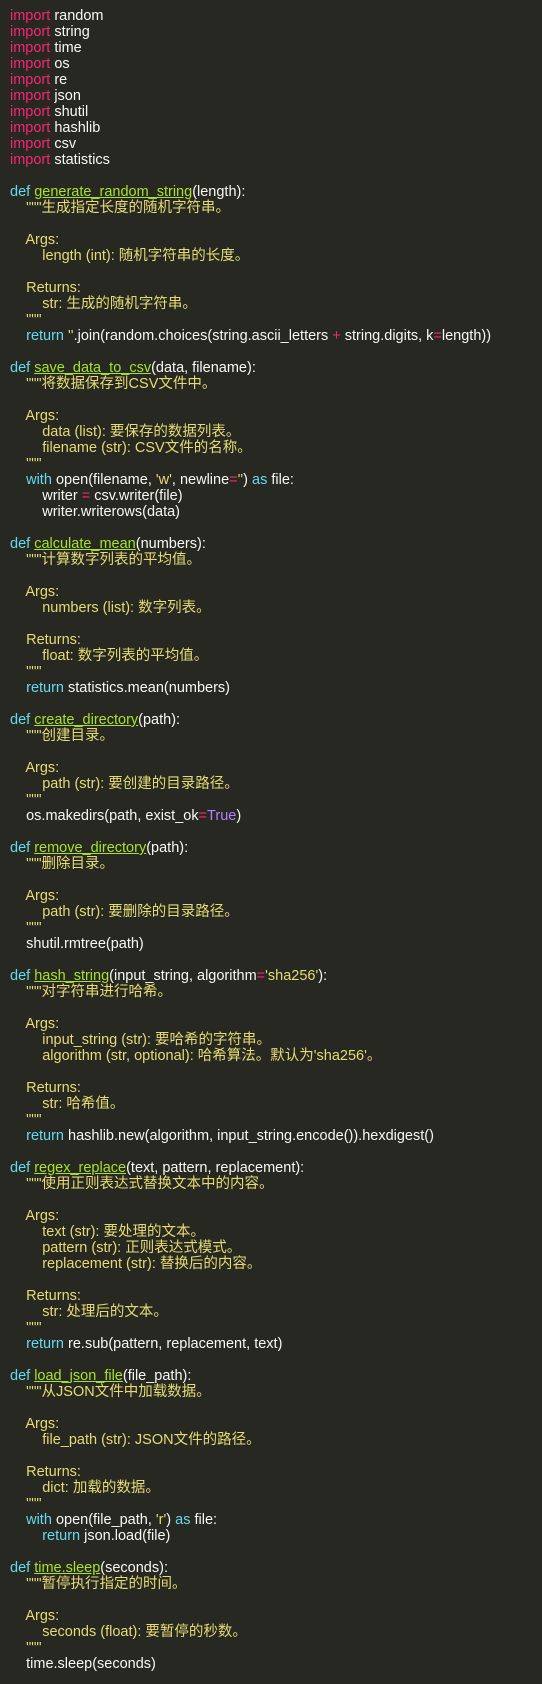 This screenshot has height=1684, width=542. Describe the element at coordinates (276, 848) in the screenshot. I see `code-line: def remove_directory(path):` at that location.